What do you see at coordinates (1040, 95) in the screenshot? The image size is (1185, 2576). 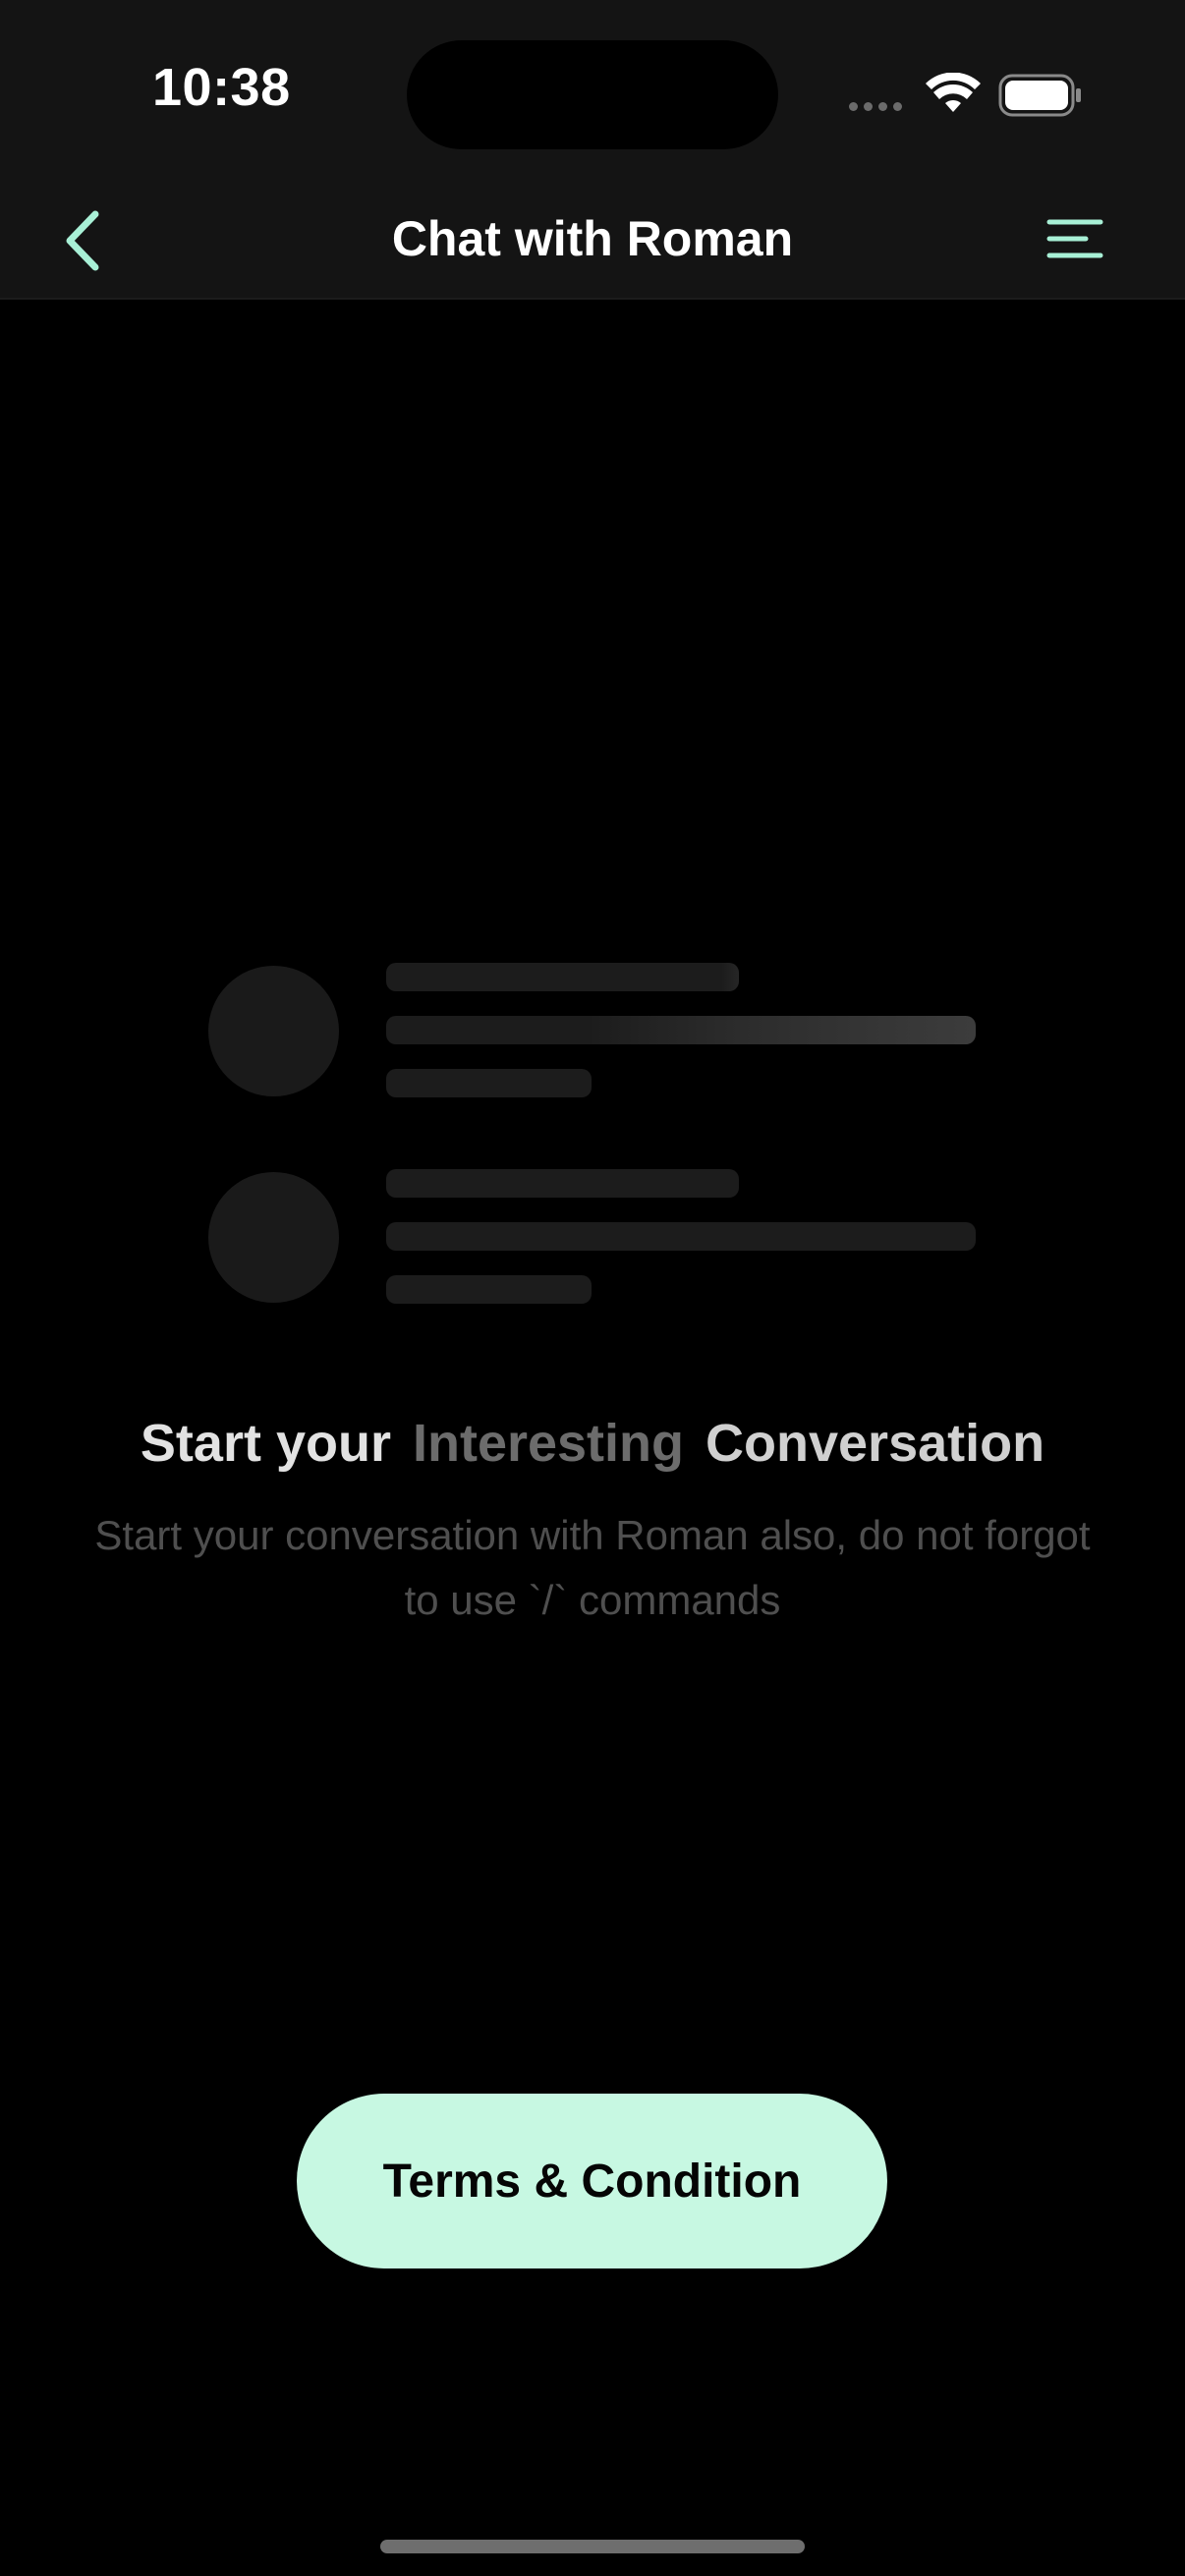 I see `battery-icon` at bounding box center [1040, 95].